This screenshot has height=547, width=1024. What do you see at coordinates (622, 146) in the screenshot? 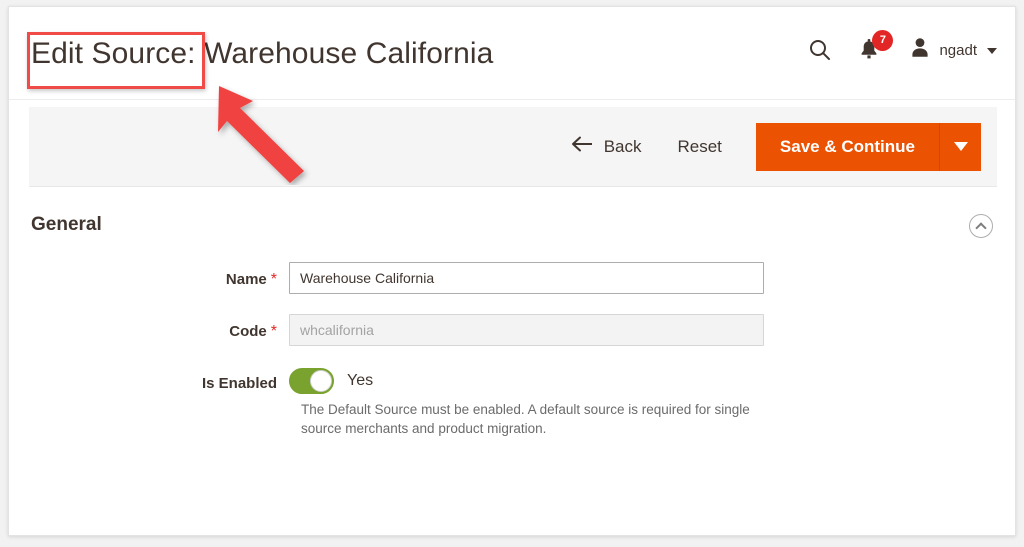
I see `back-button-label: Back` at bounding box center [622, 146].